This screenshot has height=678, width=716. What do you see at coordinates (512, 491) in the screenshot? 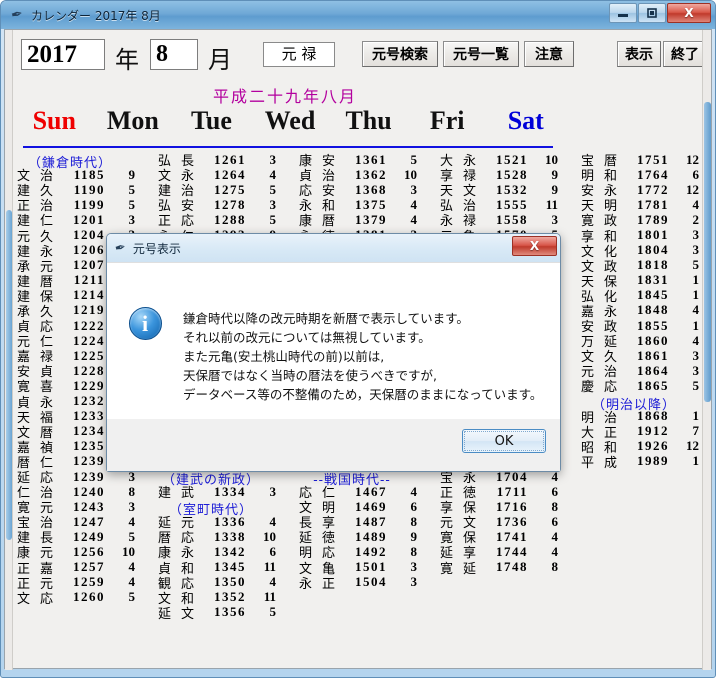
I see `era-start-year: 1711` at bounding box center [512, 491].